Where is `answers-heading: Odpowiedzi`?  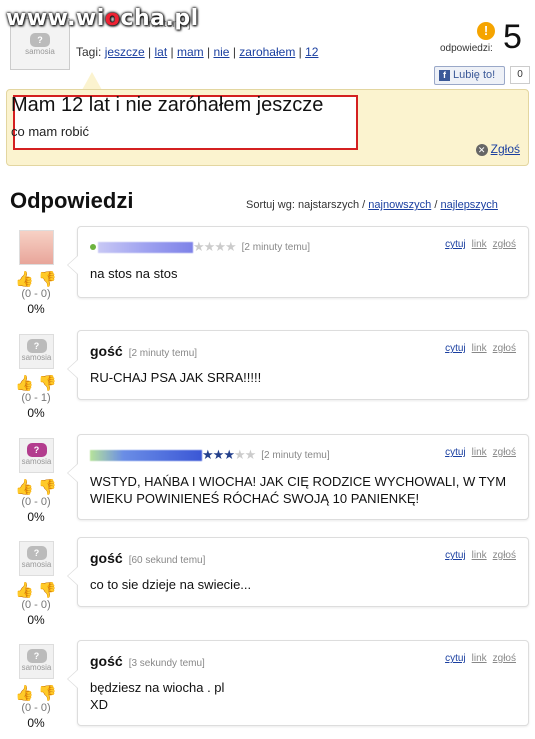
answers-heading: Odpowiedzi is located at coordinates (72, 200).